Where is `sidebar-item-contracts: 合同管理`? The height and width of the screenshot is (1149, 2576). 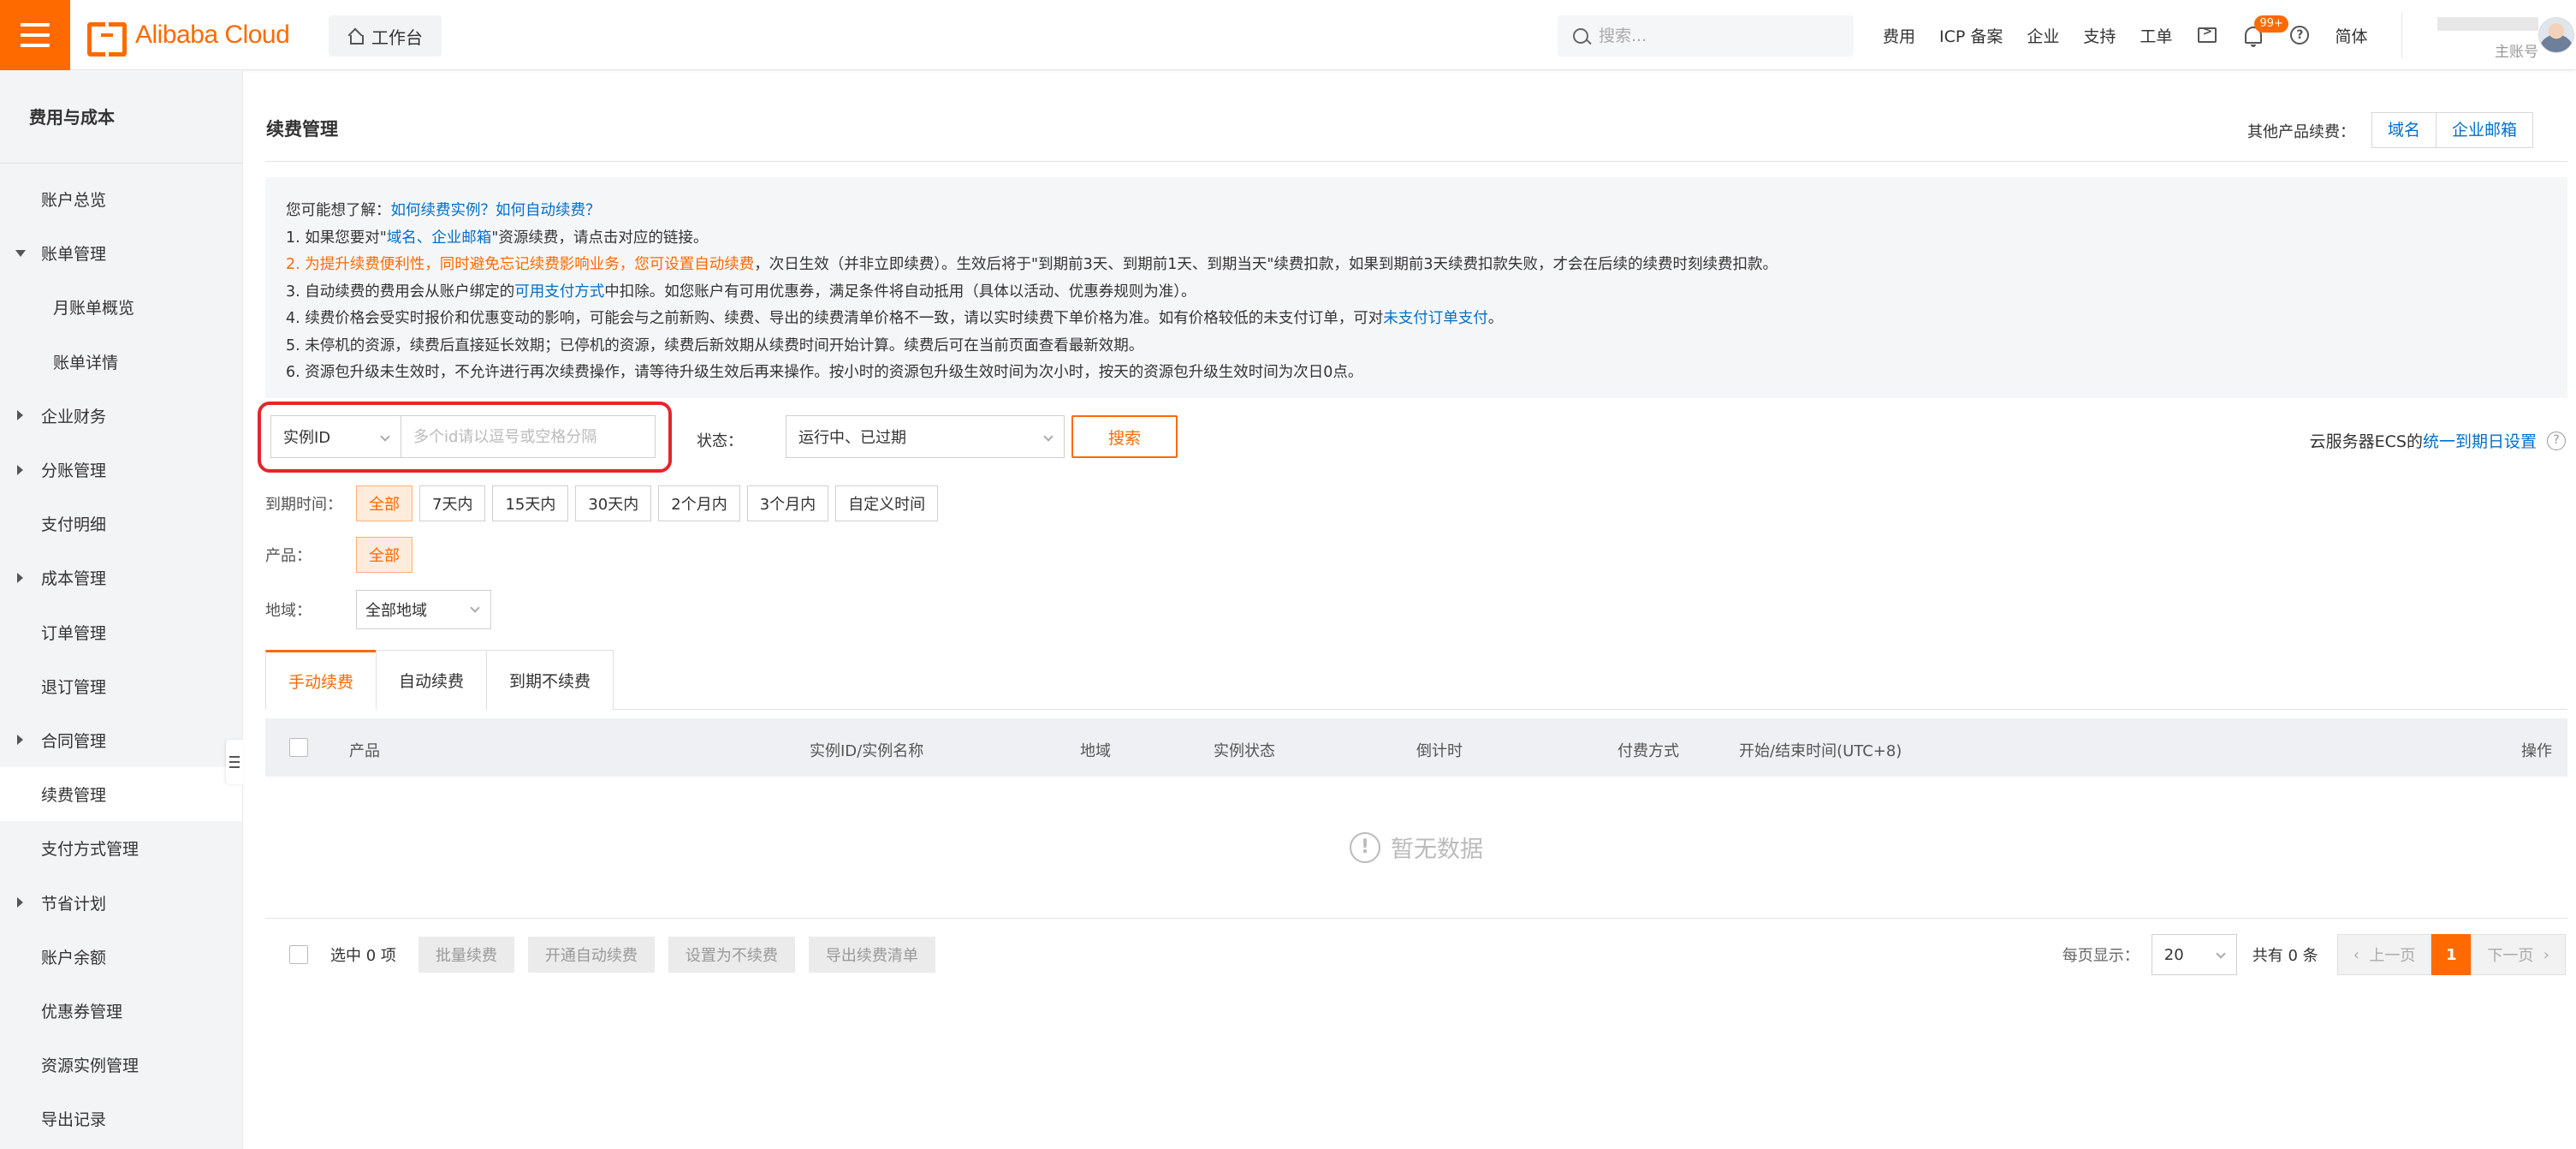
sidebar-item-contracts: 合同管理 is located at coordinates (121, 740).